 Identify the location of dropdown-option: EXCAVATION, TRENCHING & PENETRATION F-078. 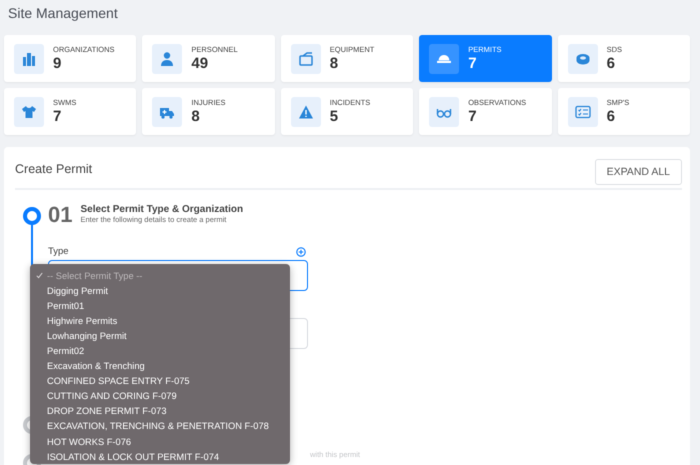
(160, 426).